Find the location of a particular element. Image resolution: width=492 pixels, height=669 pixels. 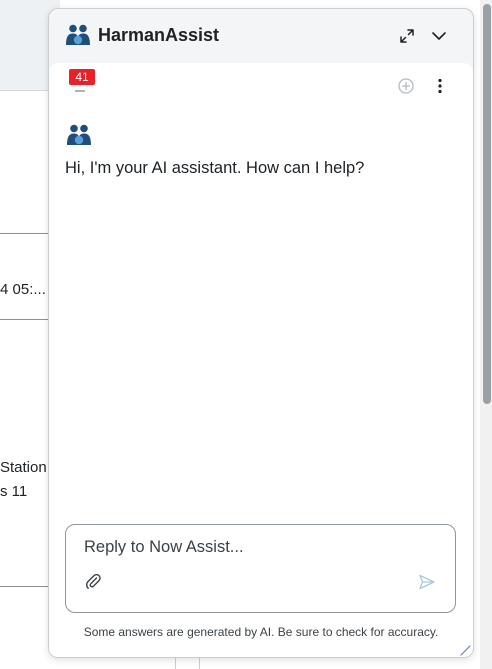

collapse-button is located at coordinates (439, 36).